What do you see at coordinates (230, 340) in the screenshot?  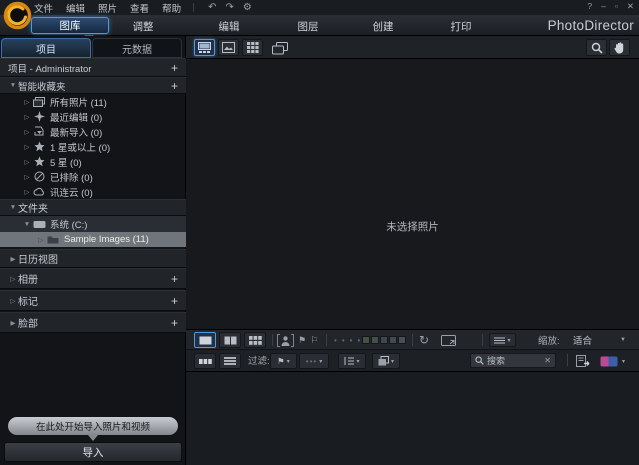 I see `dual-view-button` at bounding box center [230, 340].